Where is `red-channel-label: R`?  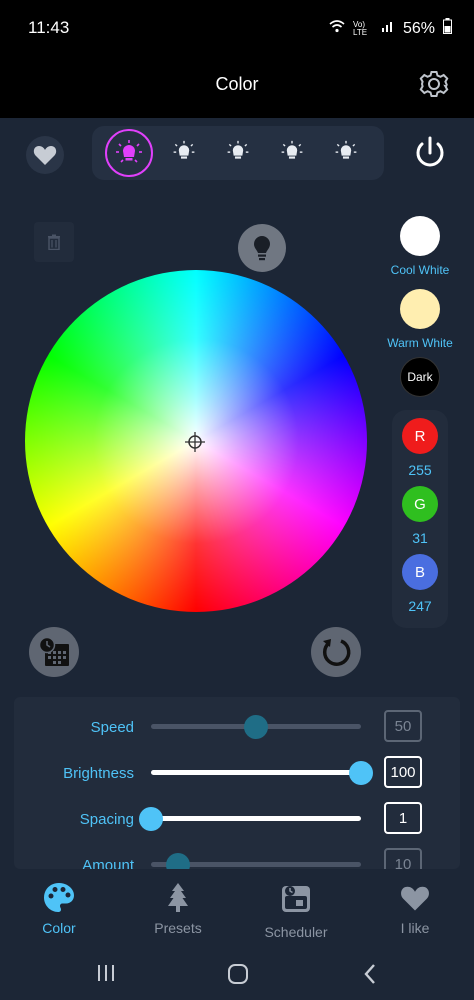
red-channel-label: R is located at coordinates (420, 436).